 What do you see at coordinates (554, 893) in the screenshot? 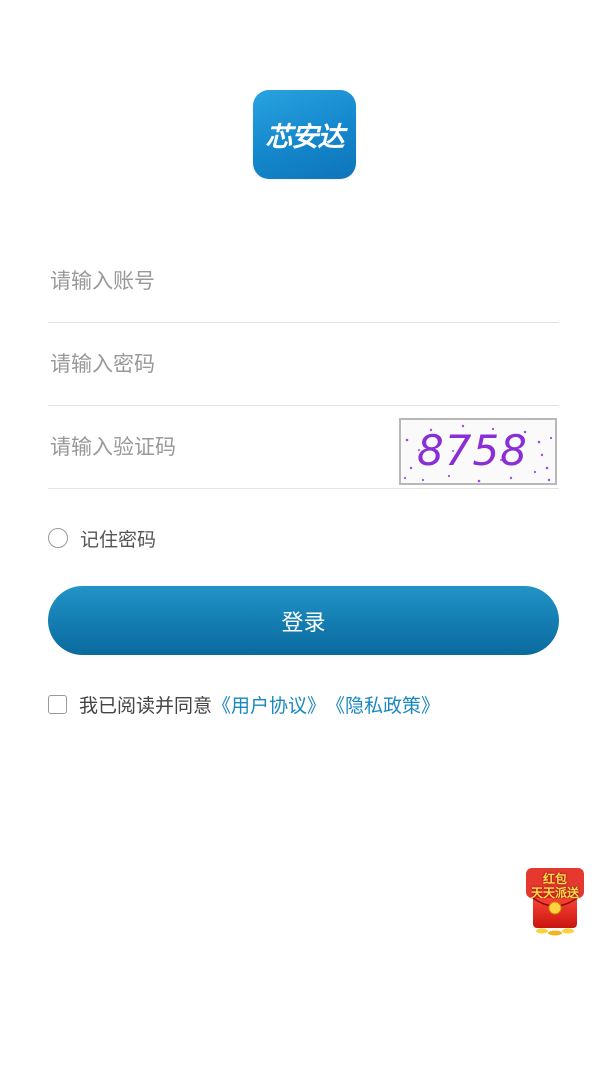
I see `red-packet-line2: 天天派送` at bounding box center [554, 893].